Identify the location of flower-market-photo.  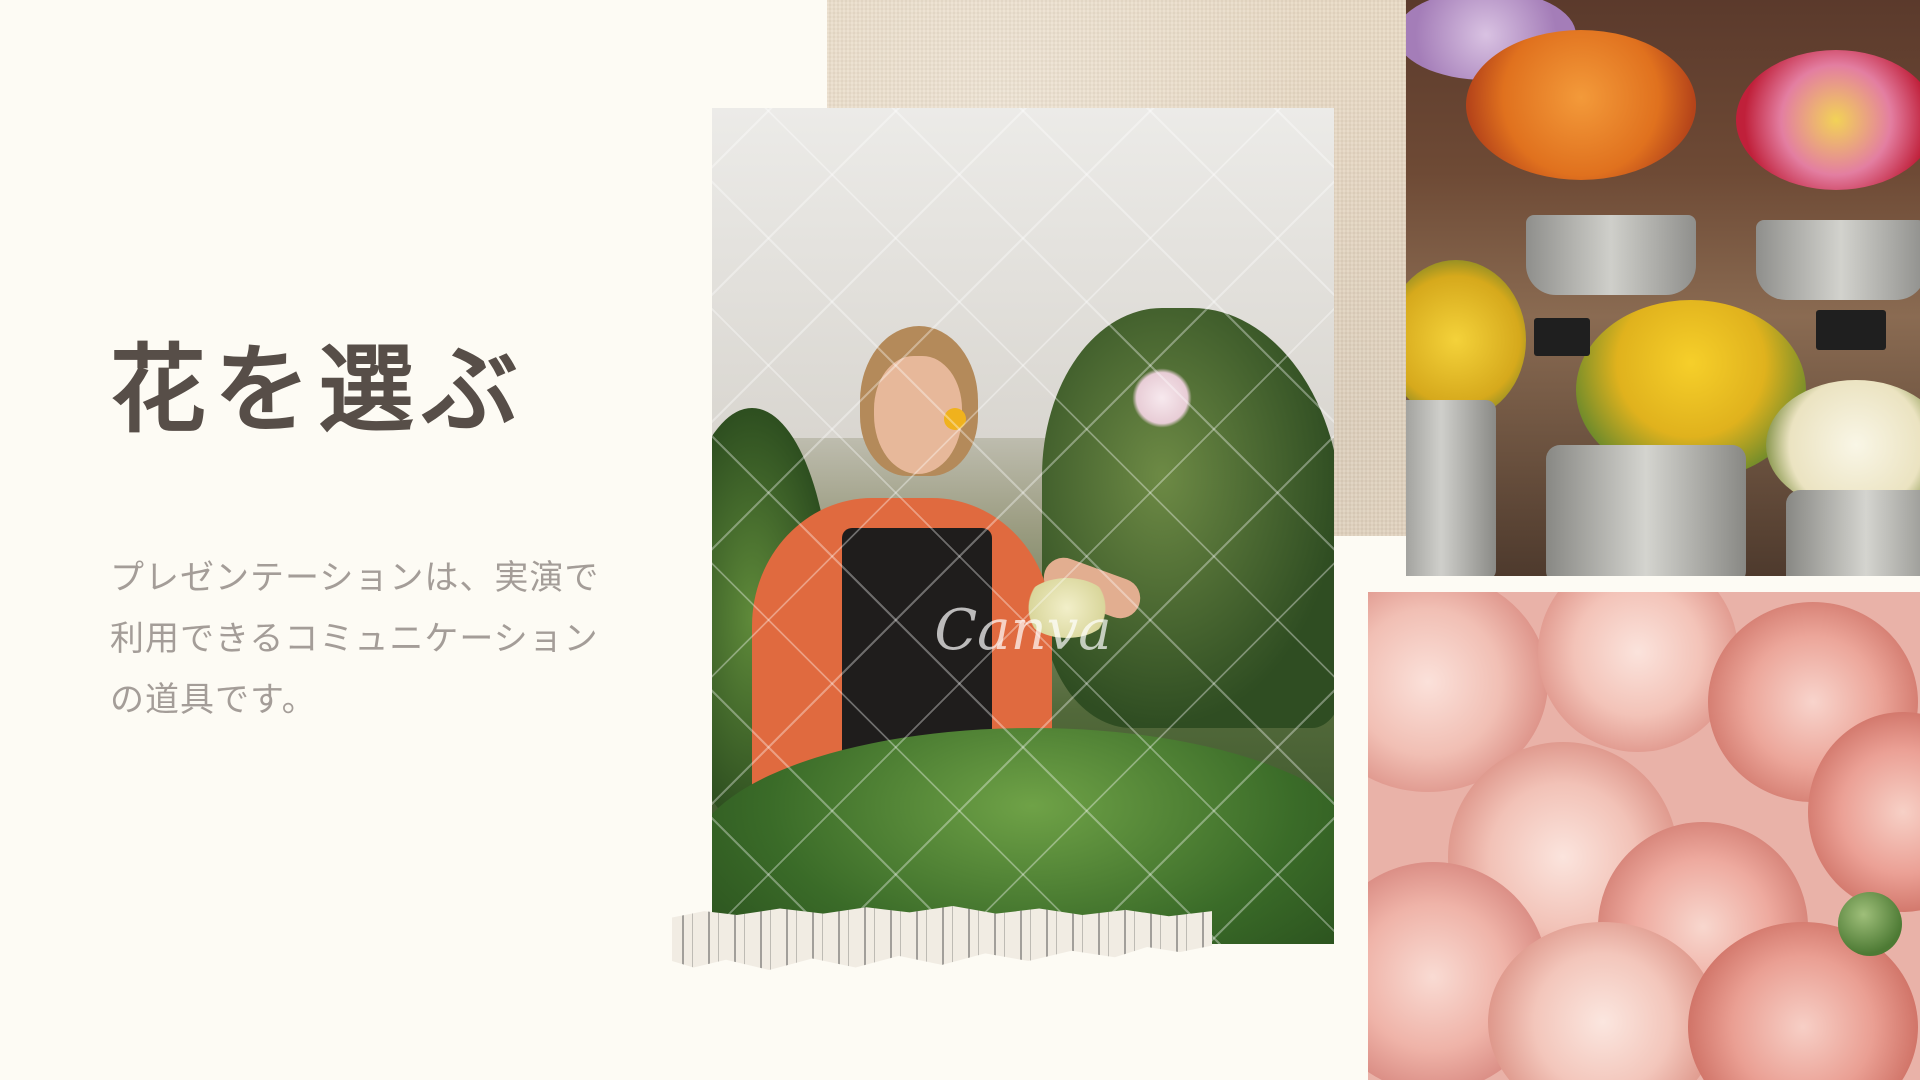
(1663, 288).